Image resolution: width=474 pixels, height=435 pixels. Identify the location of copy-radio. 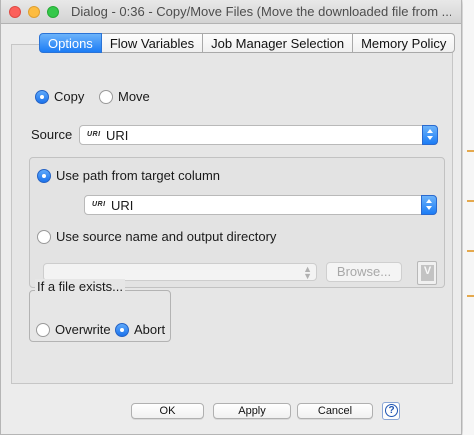
(42, 97).